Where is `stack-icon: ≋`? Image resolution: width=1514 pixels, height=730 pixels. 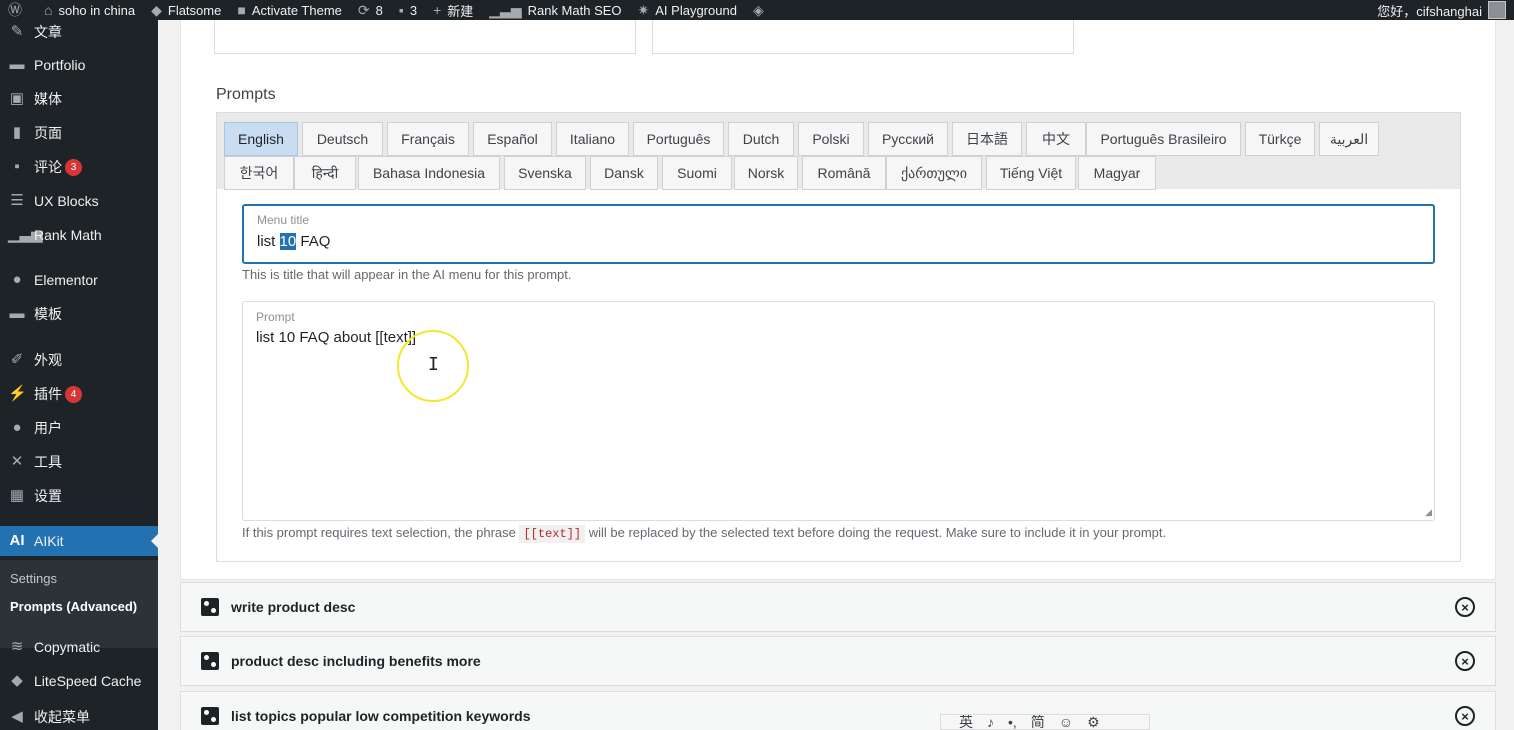 stack-icon: ≋ is located at coordinates (17, 646).